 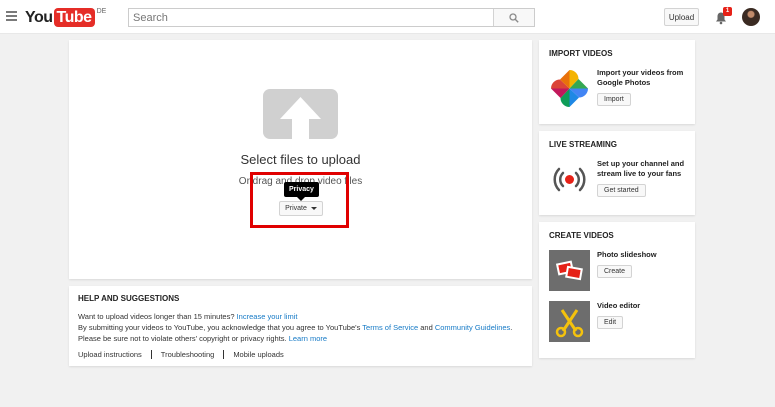 I want to click on live-title: LIVE STREAMING, so click(x=583, y=144).